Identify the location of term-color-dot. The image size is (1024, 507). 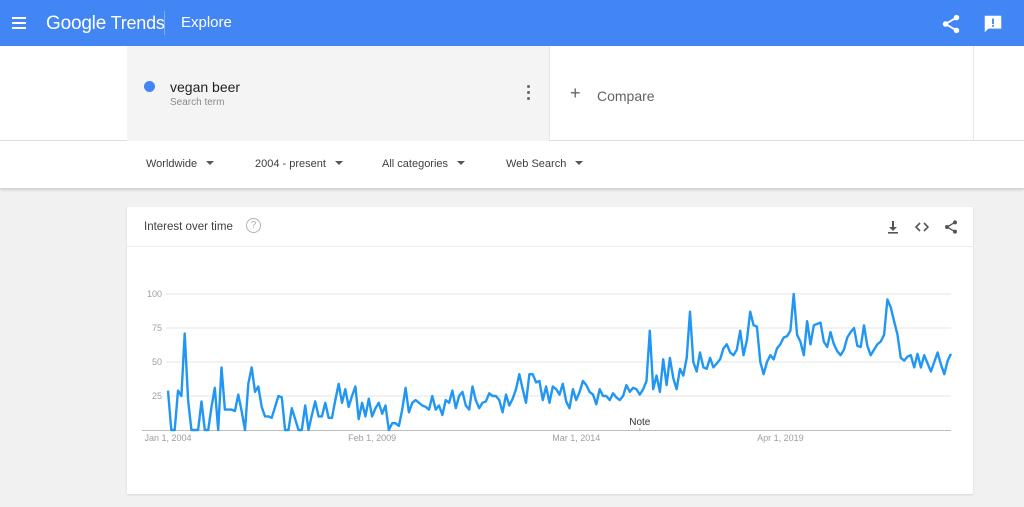
(149, 86).